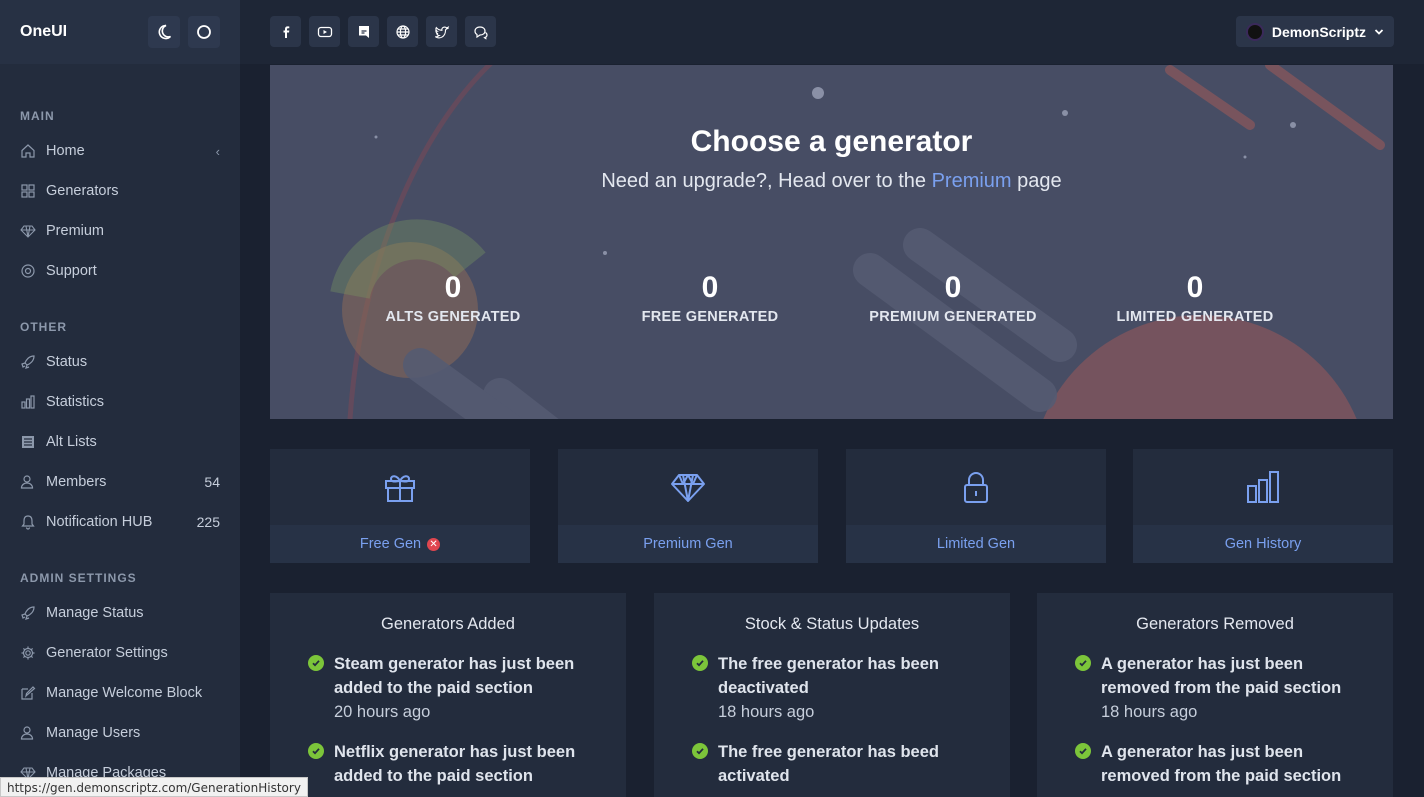 The image size is (1424, 797). What do you see at coordinates (1379, 31) in the screenshot?
I see `chevron-down-icon` at bounding box center [1379, 31].